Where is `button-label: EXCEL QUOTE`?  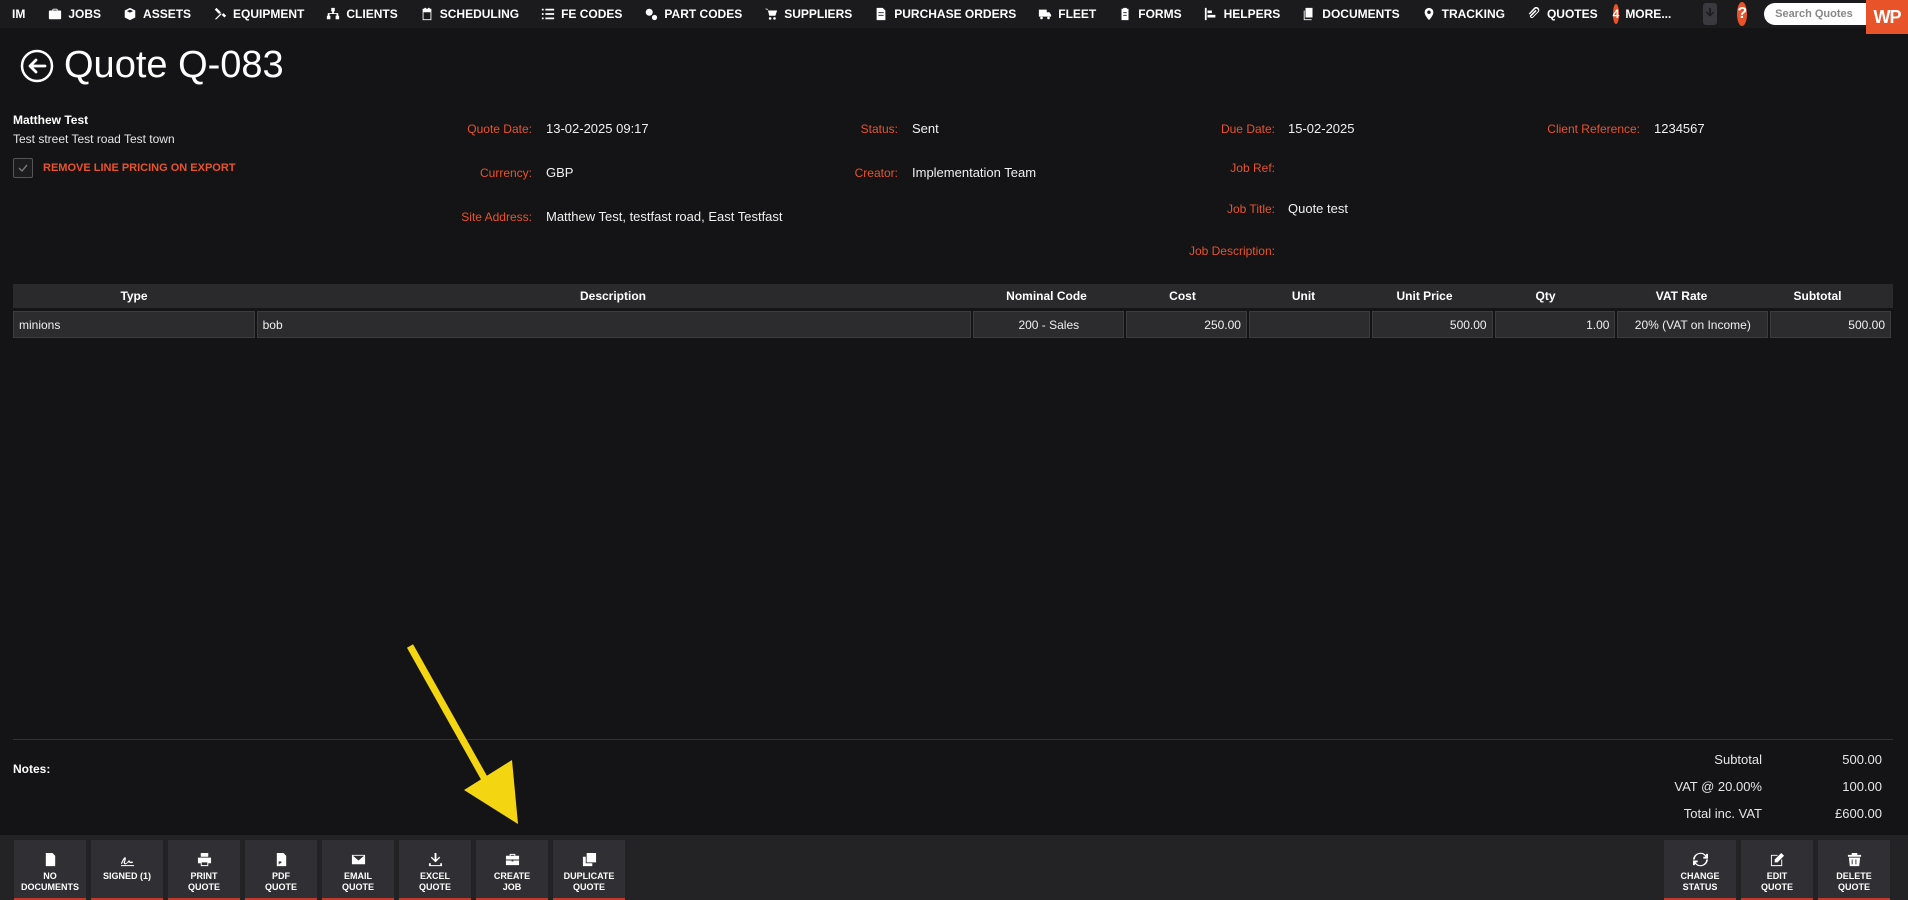
button-label: EXCEL QUOTE is located at coordinates (434, 881).